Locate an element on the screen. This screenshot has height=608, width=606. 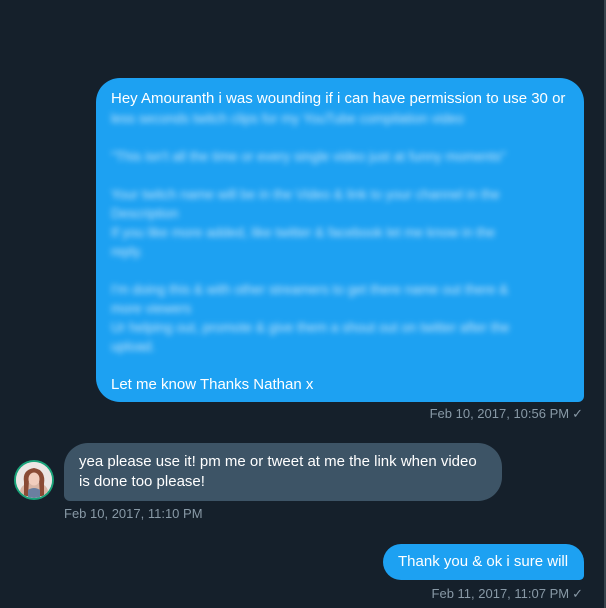
message-text-line: Thank you & ok i sure will is located at coordinates (483, 561).